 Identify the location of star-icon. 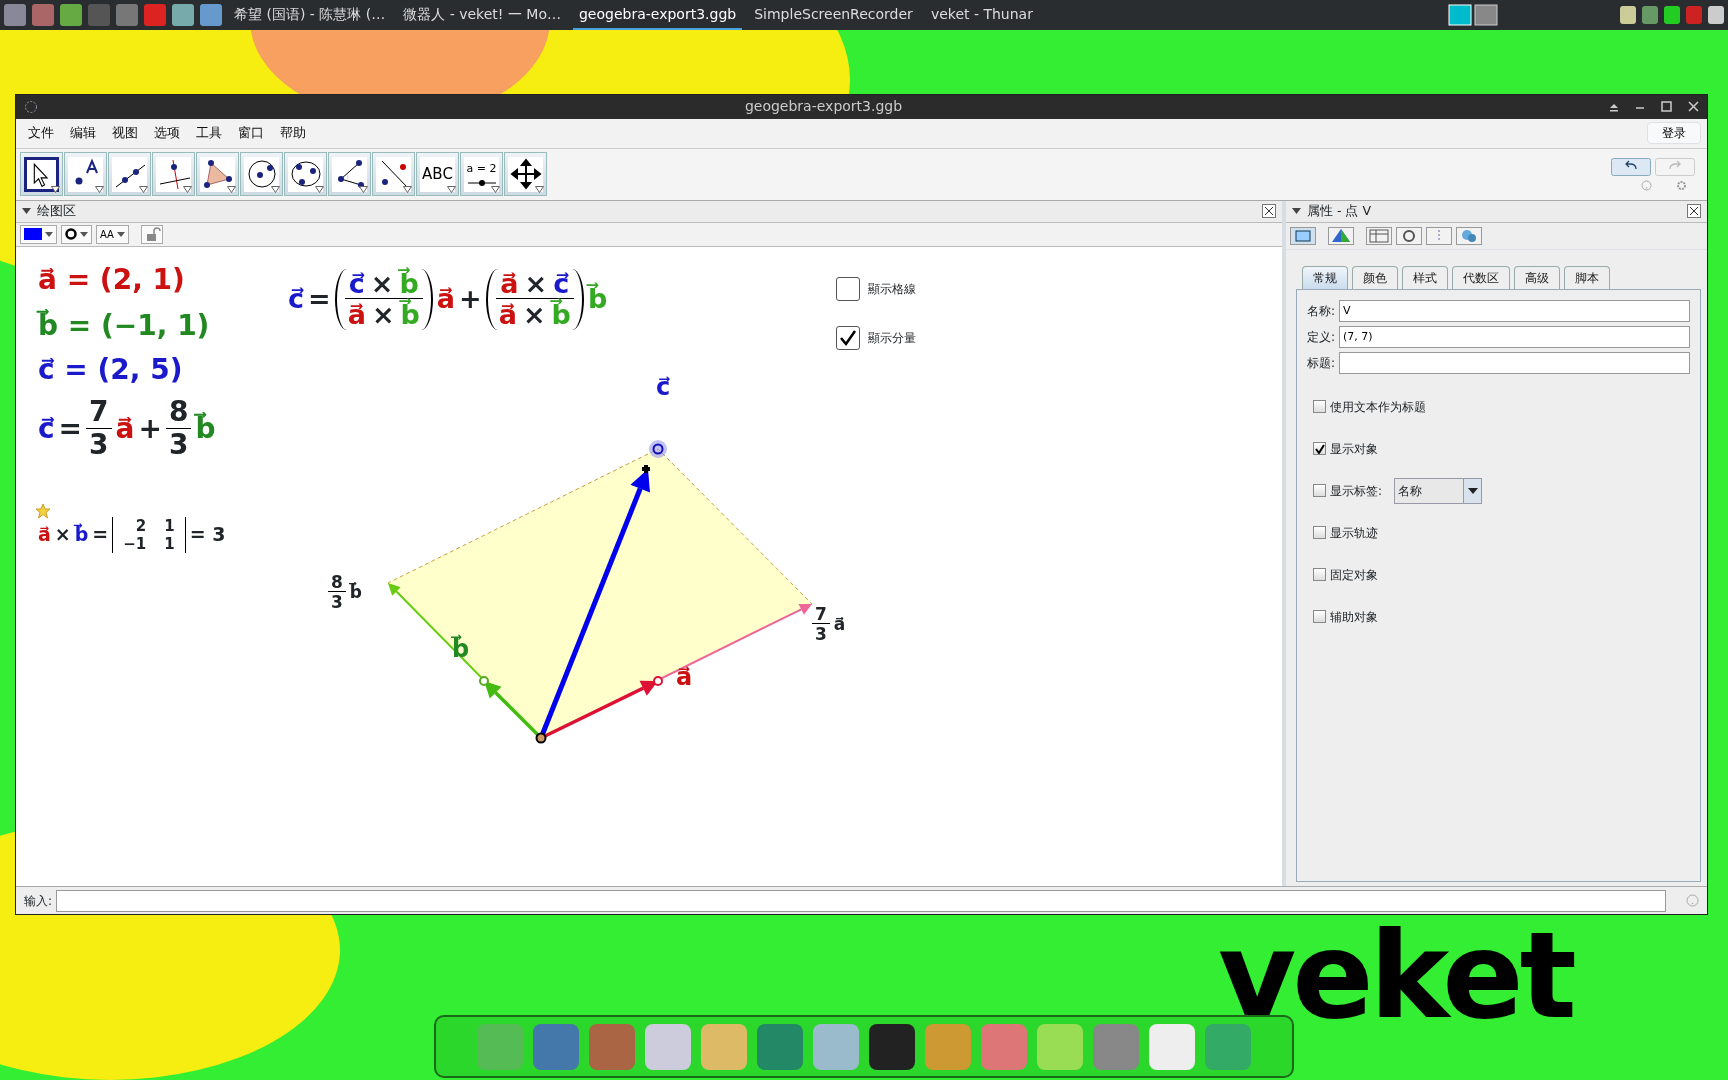
(43, 510).